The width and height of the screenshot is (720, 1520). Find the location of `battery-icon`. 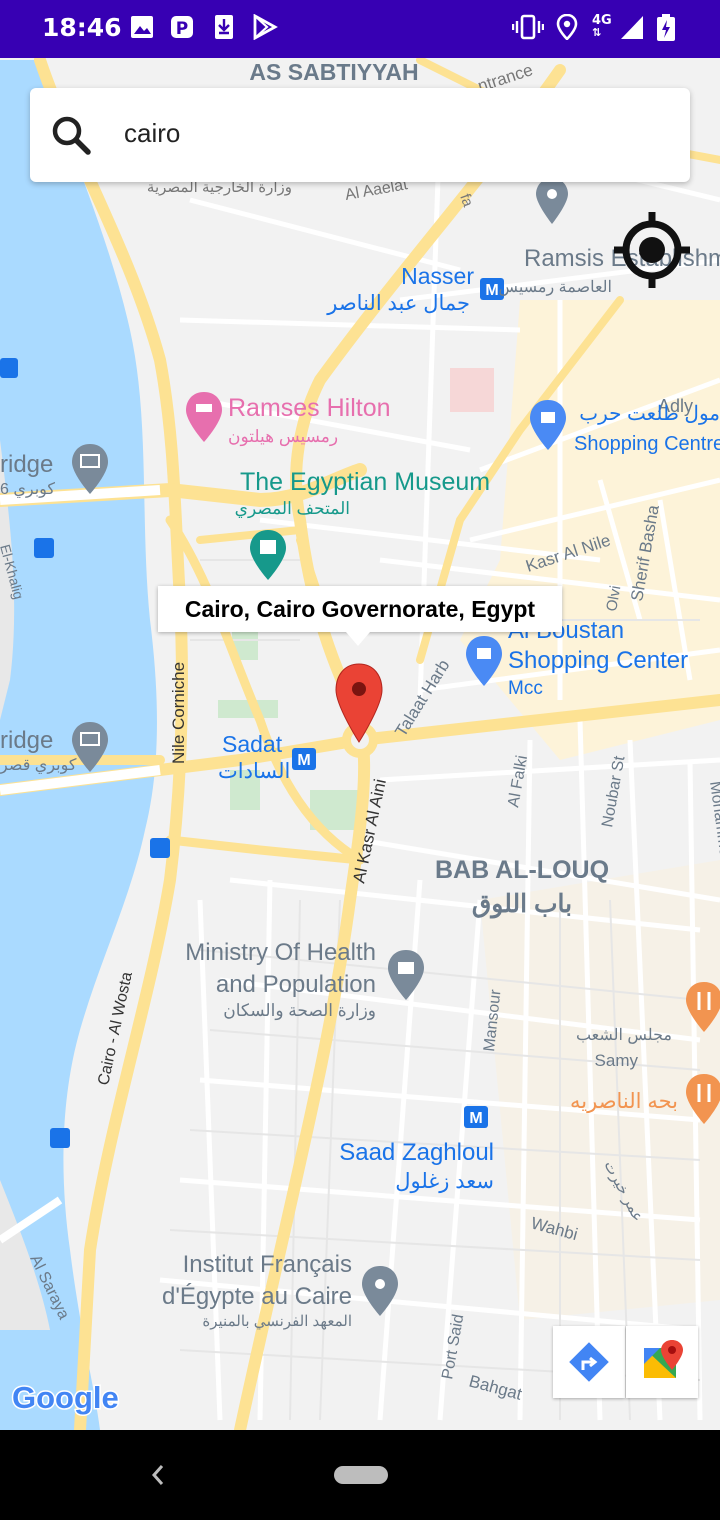

battery-icon is located at coordinates (666, 27).